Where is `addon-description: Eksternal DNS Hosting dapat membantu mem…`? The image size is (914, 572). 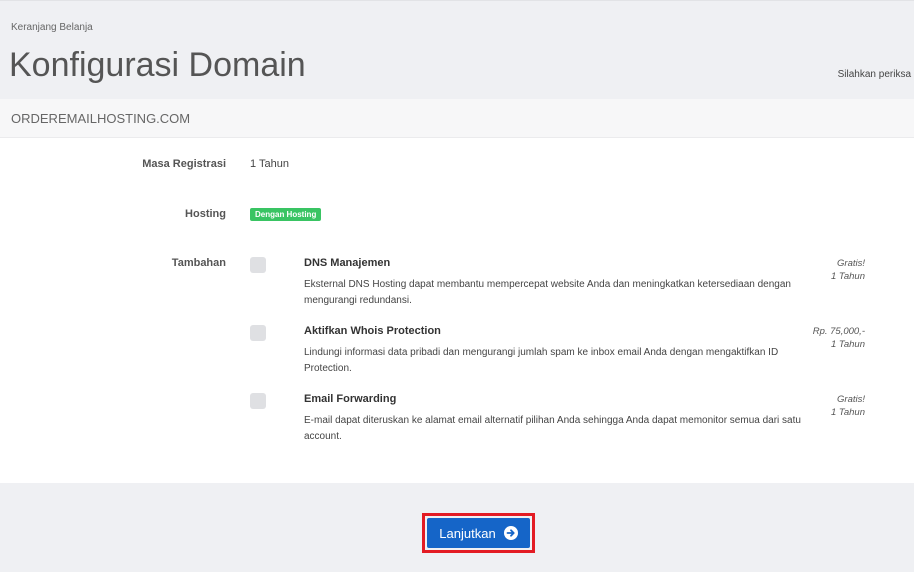
addon-description: Eksternal DNS Hosting dapat membantu mem… is located at coordinates (547, 292).